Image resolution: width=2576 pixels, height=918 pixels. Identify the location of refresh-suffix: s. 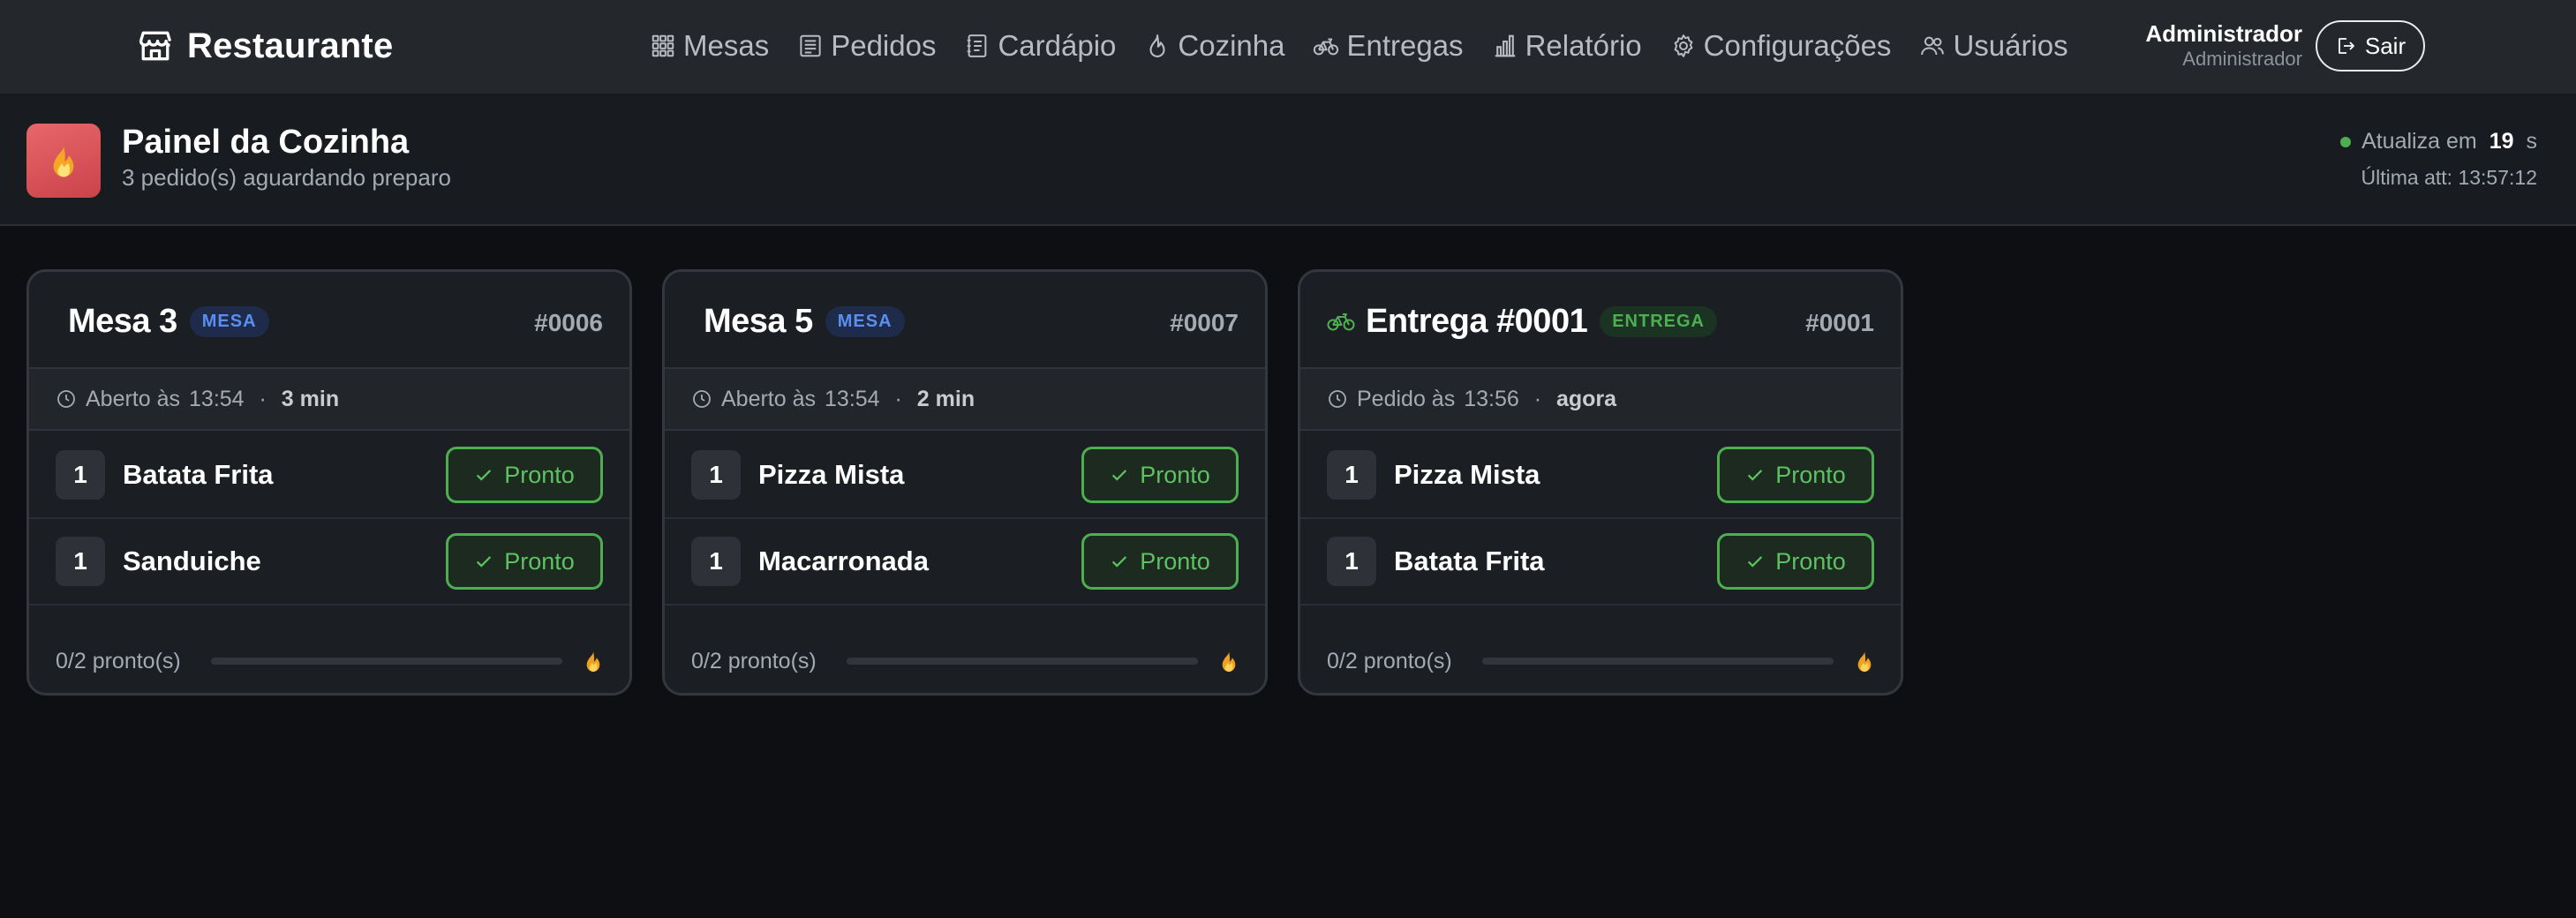
(2532, 141).